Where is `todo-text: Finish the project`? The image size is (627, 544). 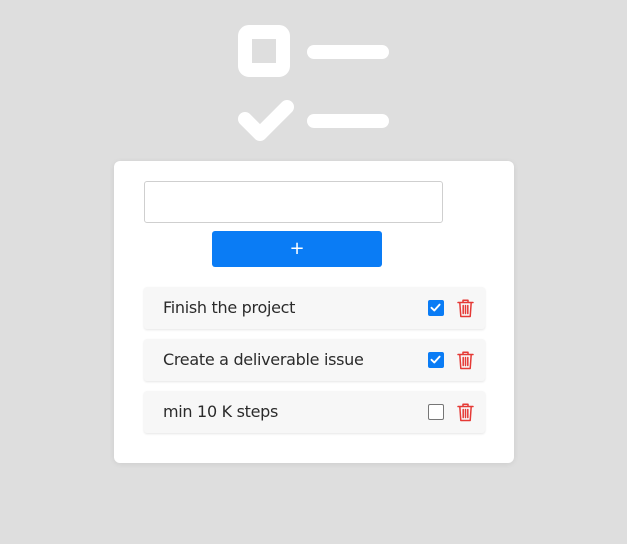
todo-text: Finish the project is located at coordinates (229, 307).